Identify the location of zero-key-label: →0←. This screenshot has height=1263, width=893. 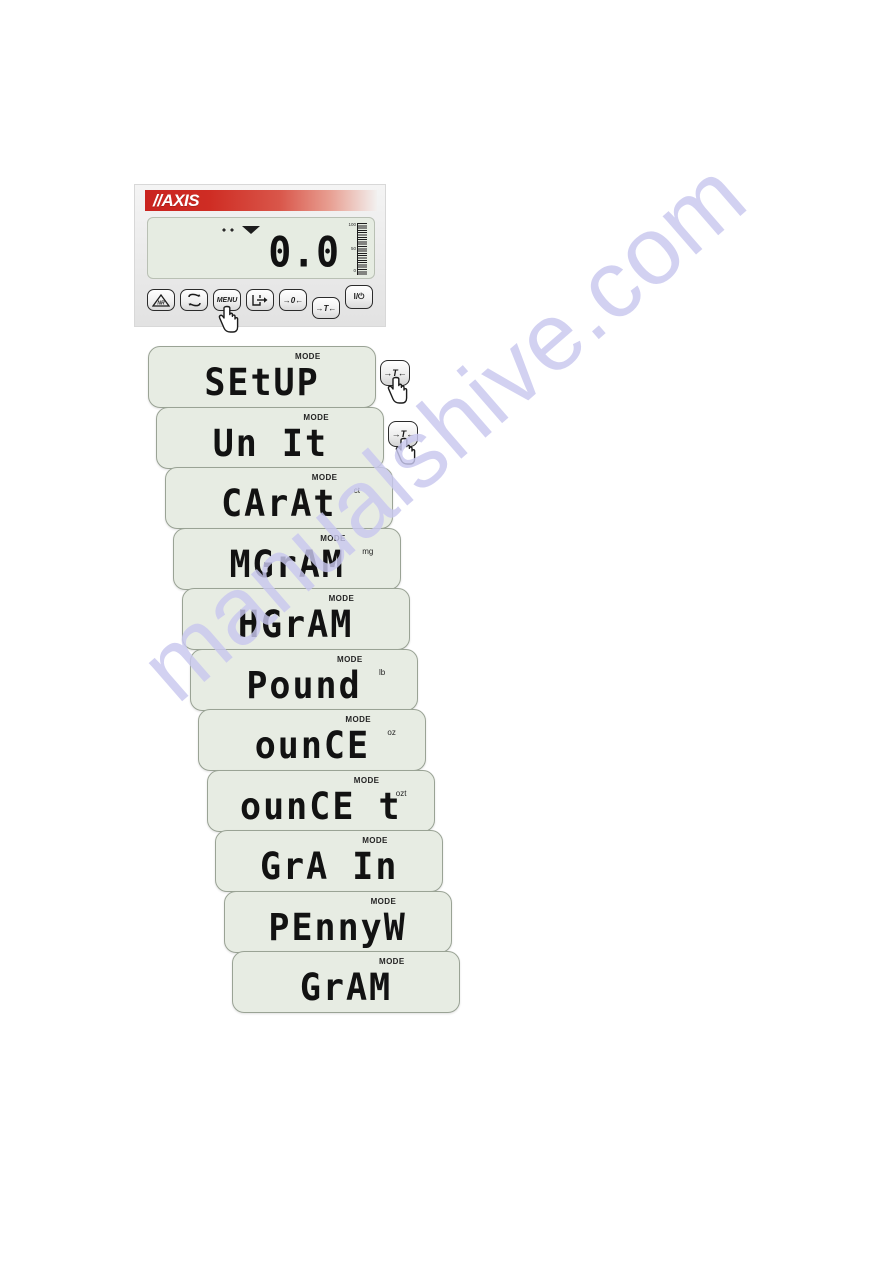
(293, 300).